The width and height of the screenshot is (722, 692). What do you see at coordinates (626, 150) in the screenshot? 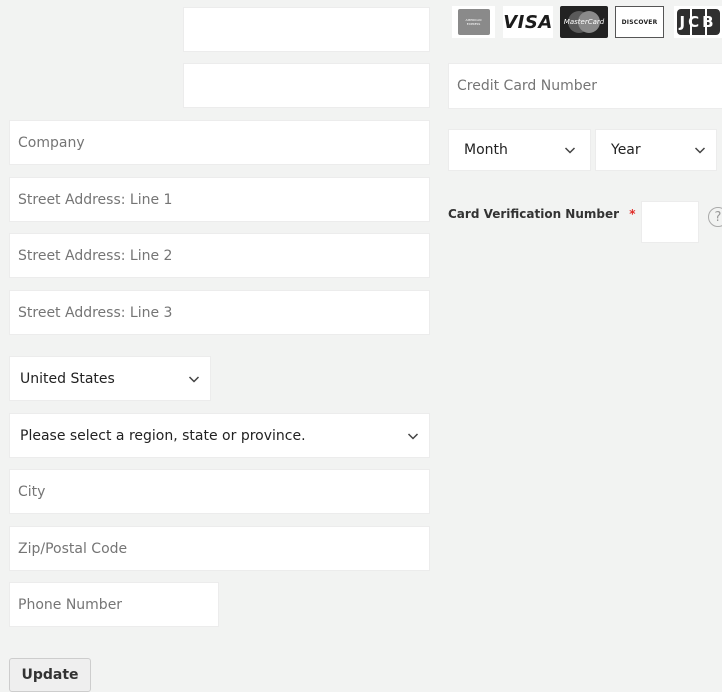
I see `year-select-value: Year` at bounding box center [626, 150].